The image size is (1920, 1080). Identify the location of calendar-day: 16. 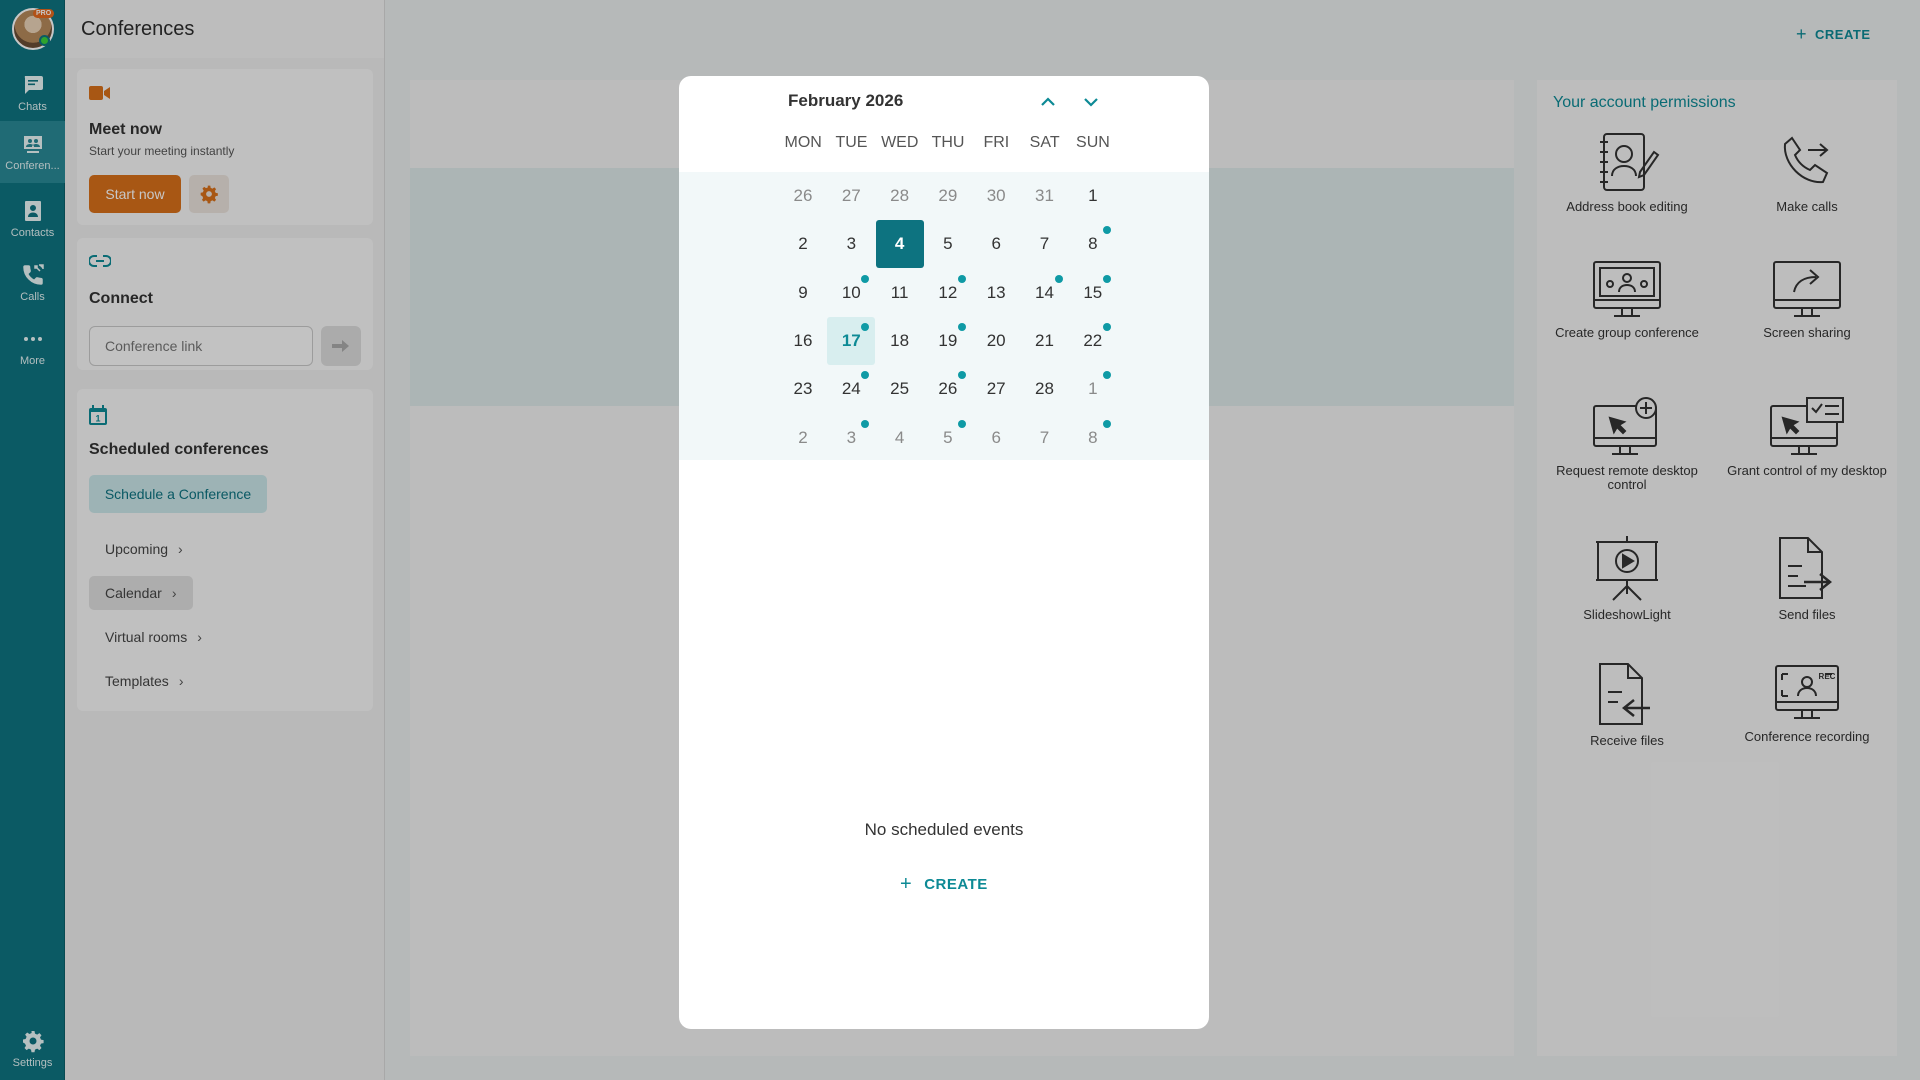
(803, 341).